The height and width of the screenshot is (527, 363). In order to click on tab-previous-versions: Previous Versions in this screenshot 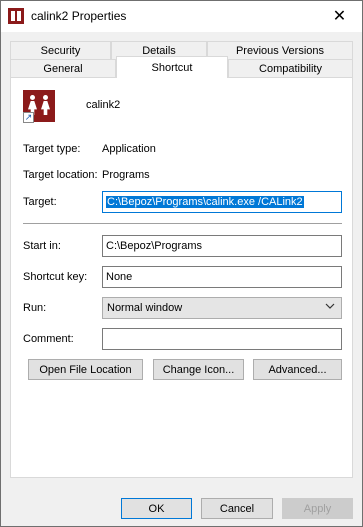, I will do `click(280, 50)`.